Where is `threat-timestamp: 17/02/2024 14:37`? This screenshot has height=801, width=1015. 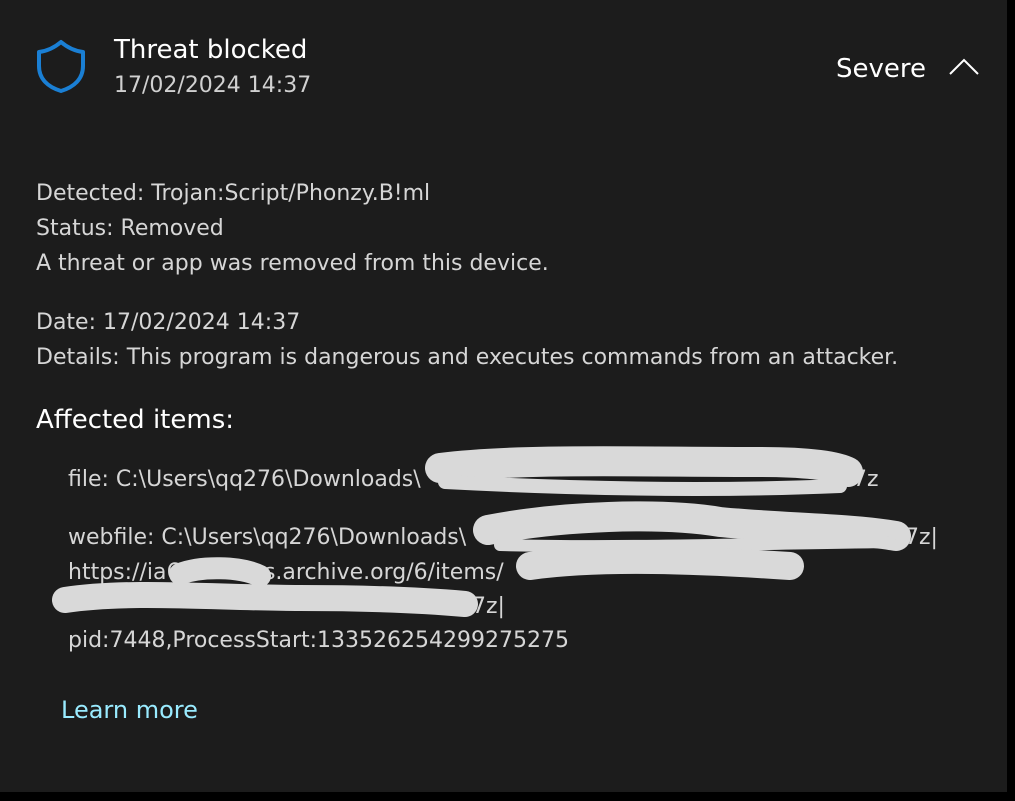
threat-timestamp: 17/02/2024 14:37 is located at coordinates (213, 85).